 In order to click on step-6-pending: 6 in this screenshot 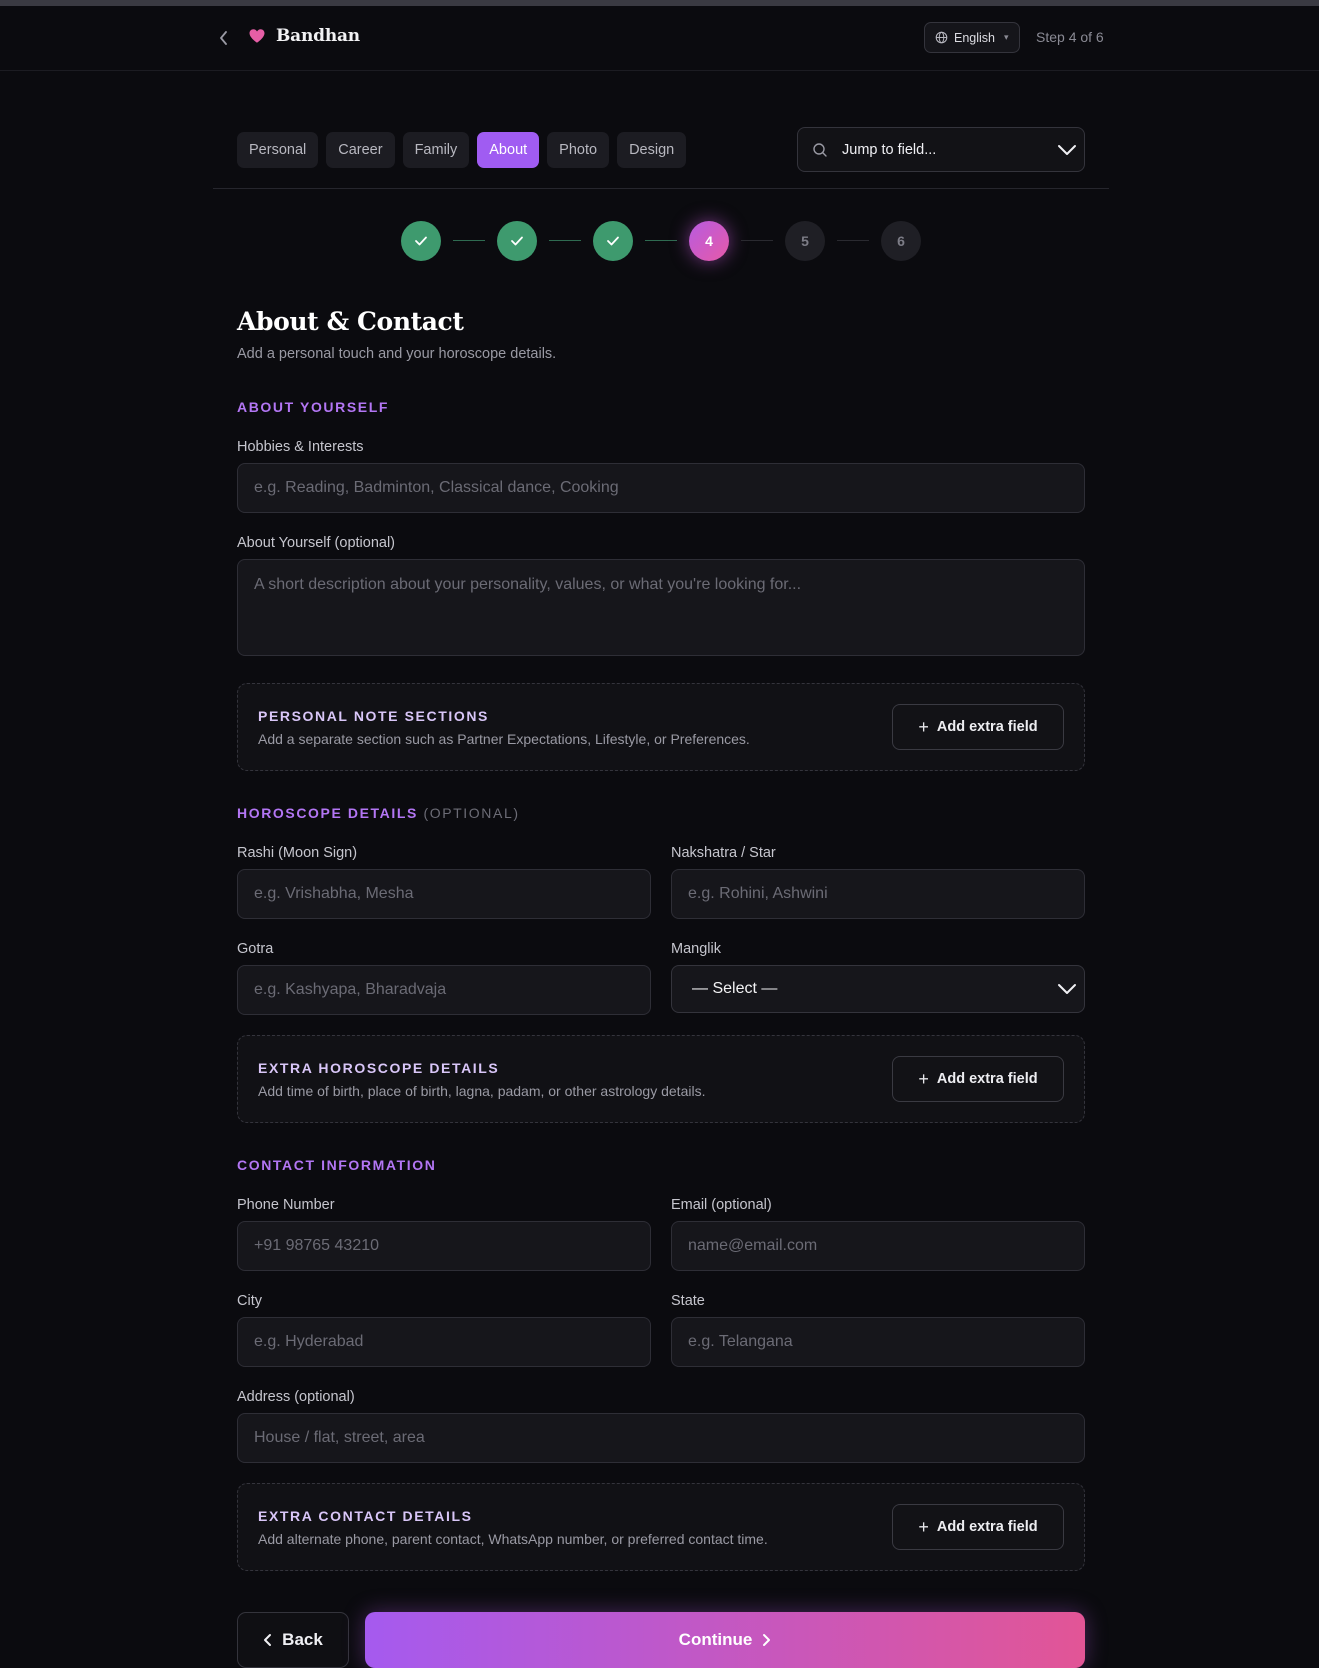, I will do `click(901, 241)`.